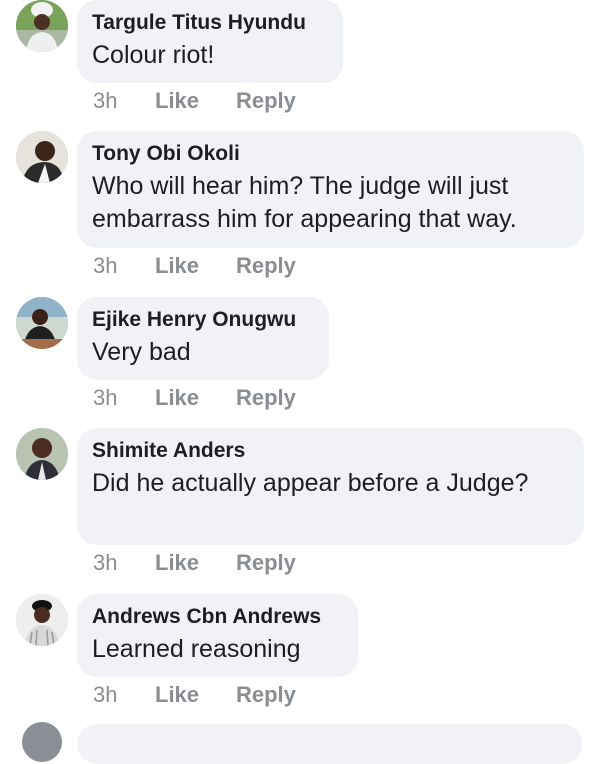 This screenshot has height=764, width=600. I want to click on comment-bubble: Andrews Cbn Andrews Learned reasoning, so click(217, 635).